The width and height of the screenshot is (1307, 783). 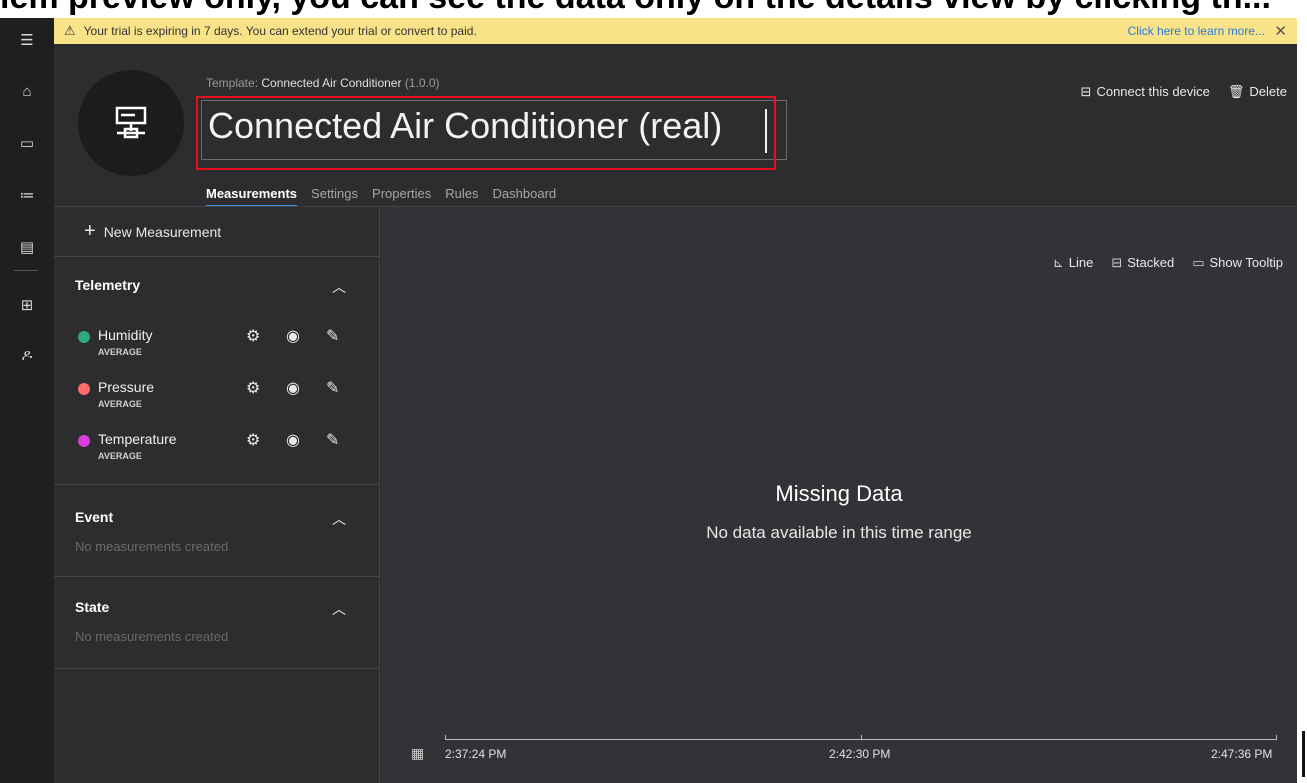 What do you see at coordinates (152, 546) in the screenshot?
I see `event-empty-text: No measurements created` at bounding box center [152, 546].